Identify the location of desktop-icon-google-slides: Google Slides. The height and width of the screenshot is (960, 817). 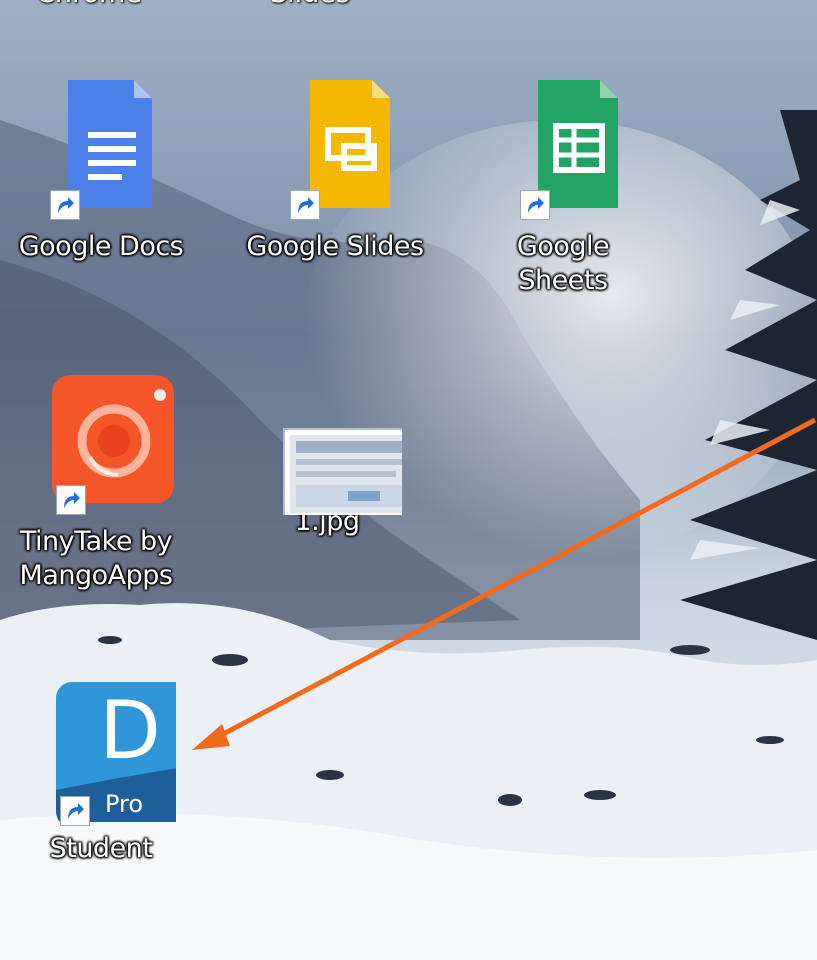
(335, 167).